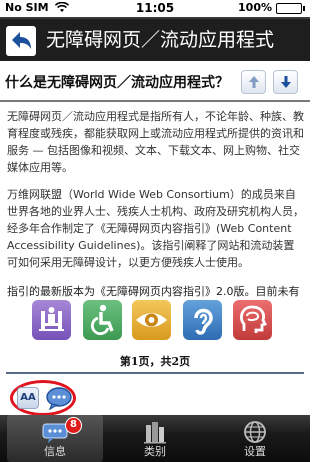 Image resolution: width=320 pixels, height=462 pixels. Describe the element at coordinates (51, 320) in the screenshot. I see `reading-person-icon` at that location.